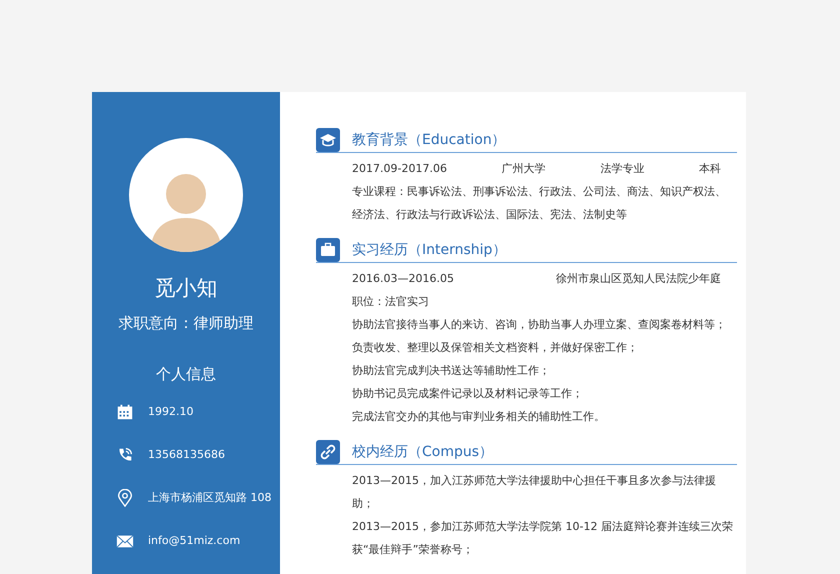  I want to click on person-name: 觅小知, so click(186, 288).